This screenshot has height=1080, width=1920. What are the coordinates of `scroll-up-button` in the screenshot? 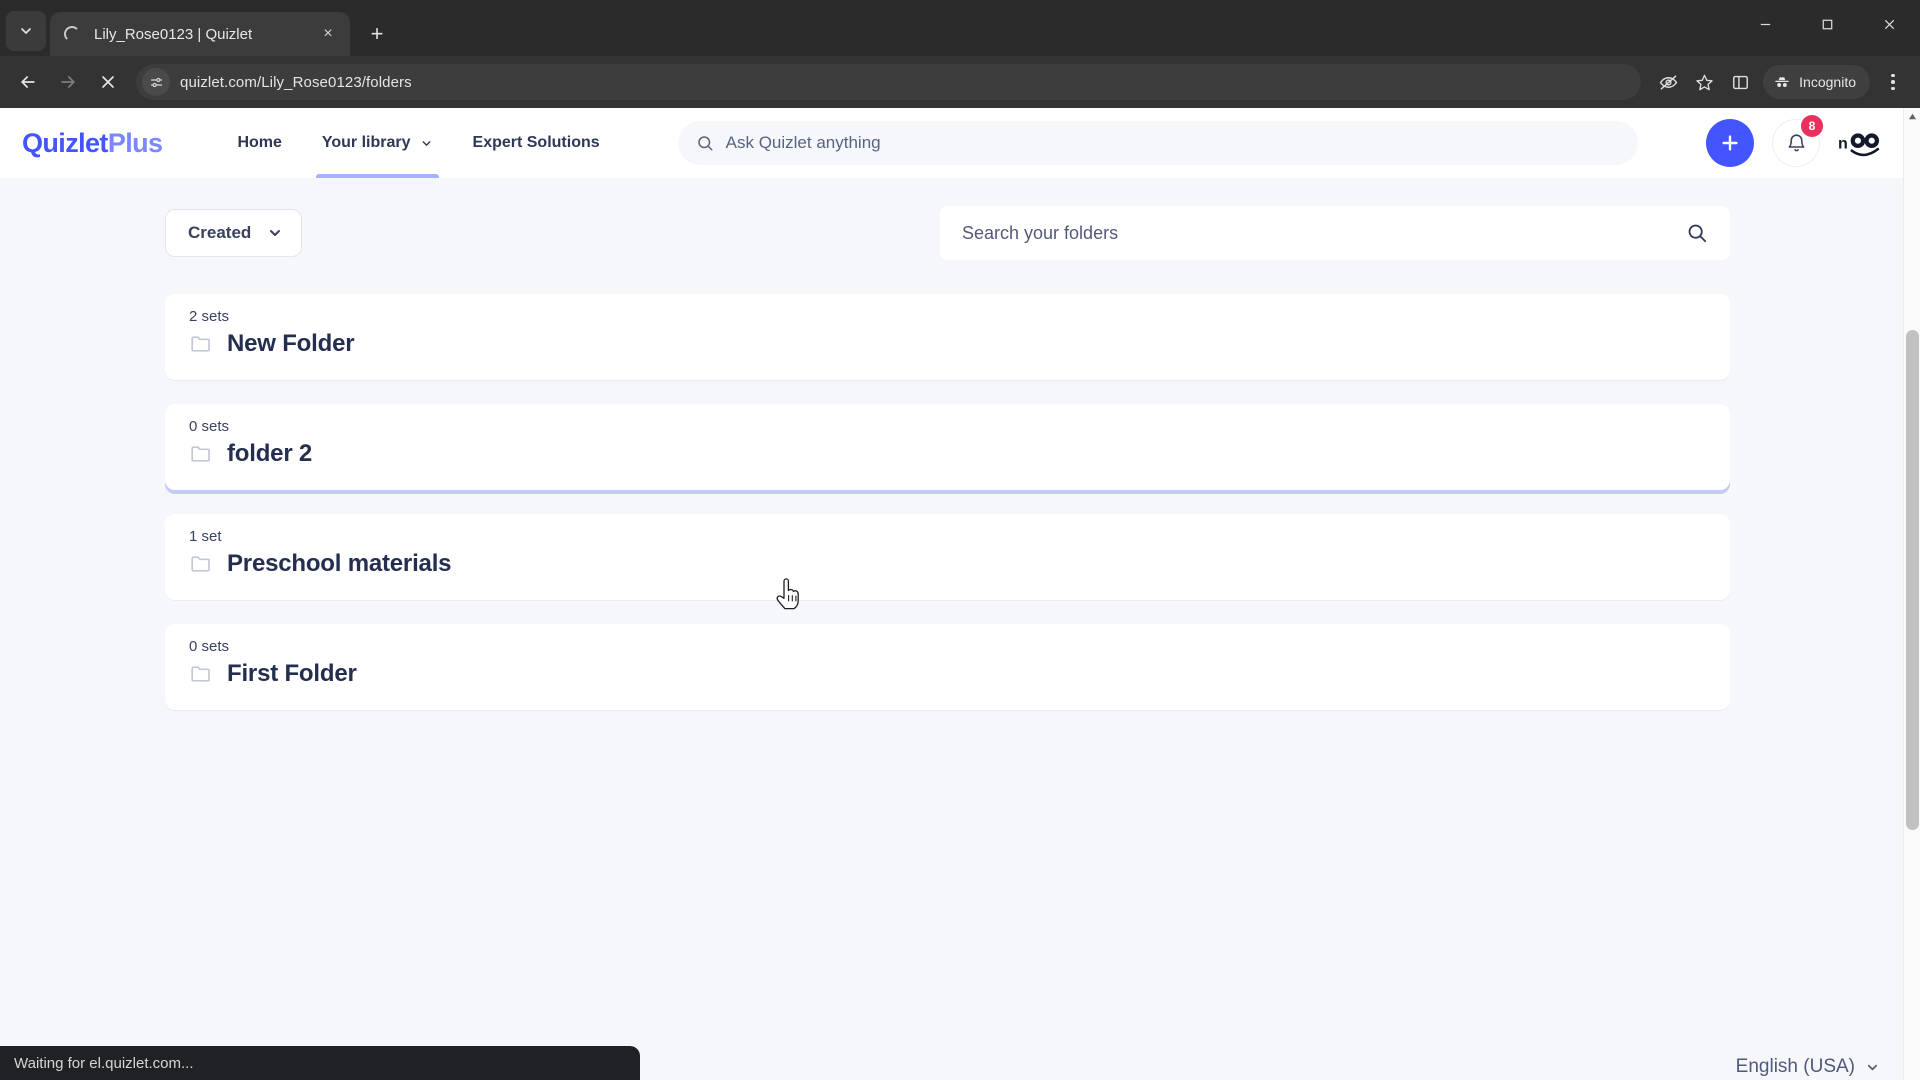 It's located at (1912, 116).